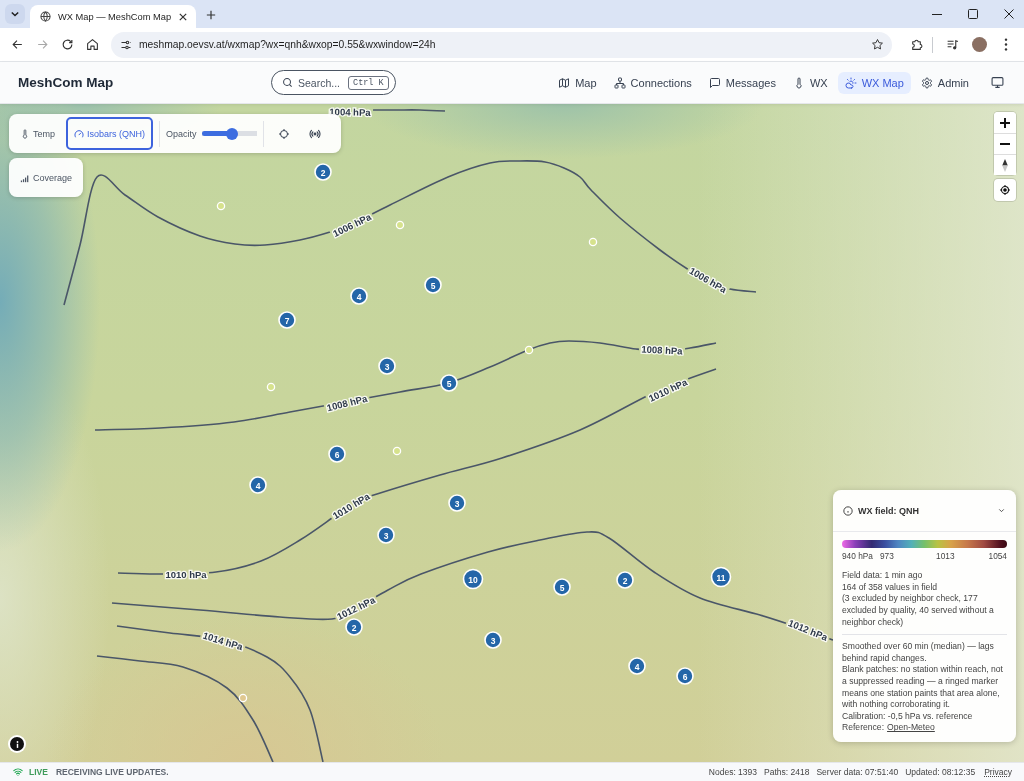 The height and width of the screenshot is (781, 1024). Describe the element at coordinates (17, 44) in the screenshot. I see `back-arrow-icon` at that location.